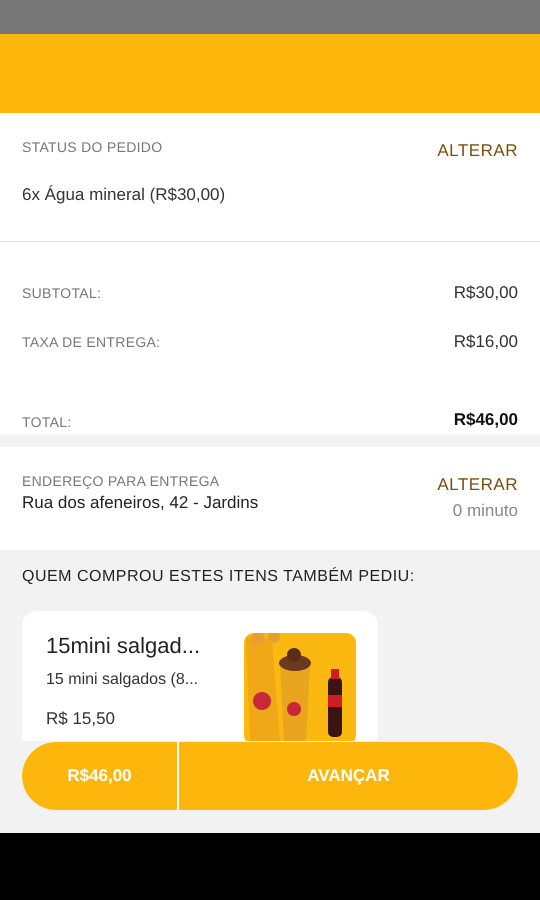  Describe the element at coordinates (62, 292) in the screenshot. I see `total-label: SUBTOTAL:` at that location.